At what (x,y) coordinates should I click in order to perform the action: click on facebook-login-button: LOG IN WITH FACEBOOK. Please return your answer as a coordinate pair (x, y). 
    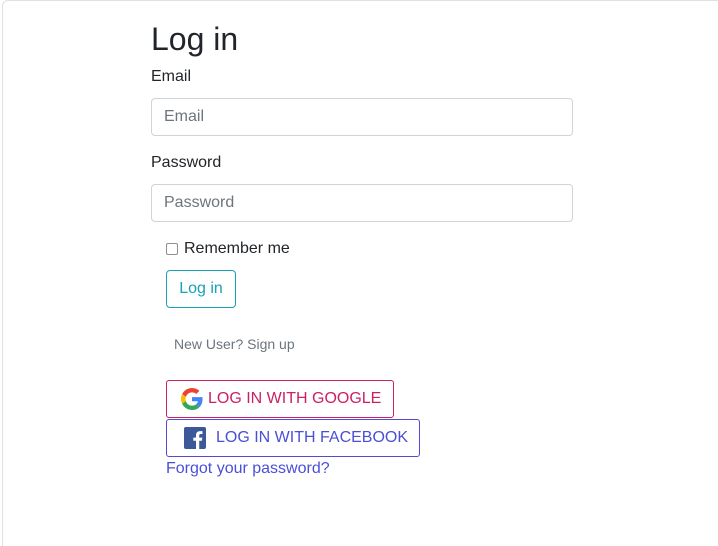
    Looking at the image, I should click on (293, 438).